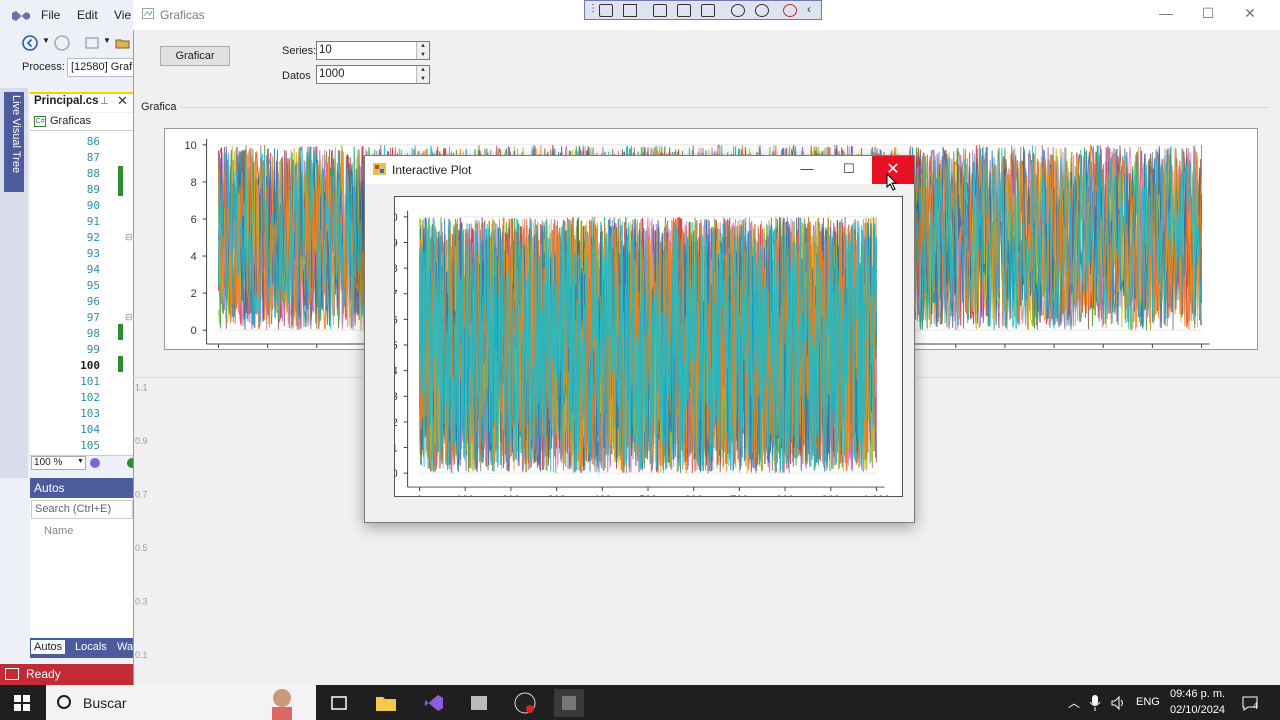 This screenshot has height=720, width=1280. I want to click on drag-handle-icon: ⋮, so click(593, 8).